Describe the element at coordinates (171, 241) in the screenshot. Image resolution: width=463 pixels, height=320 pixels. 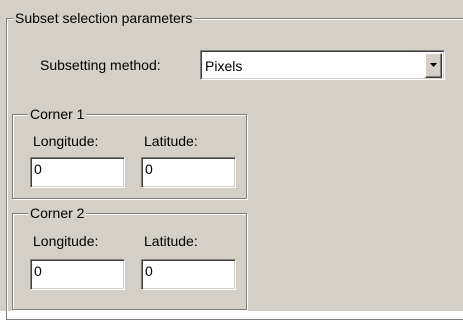
I see `corner-2-latitude-label: Latitude:` at that location.